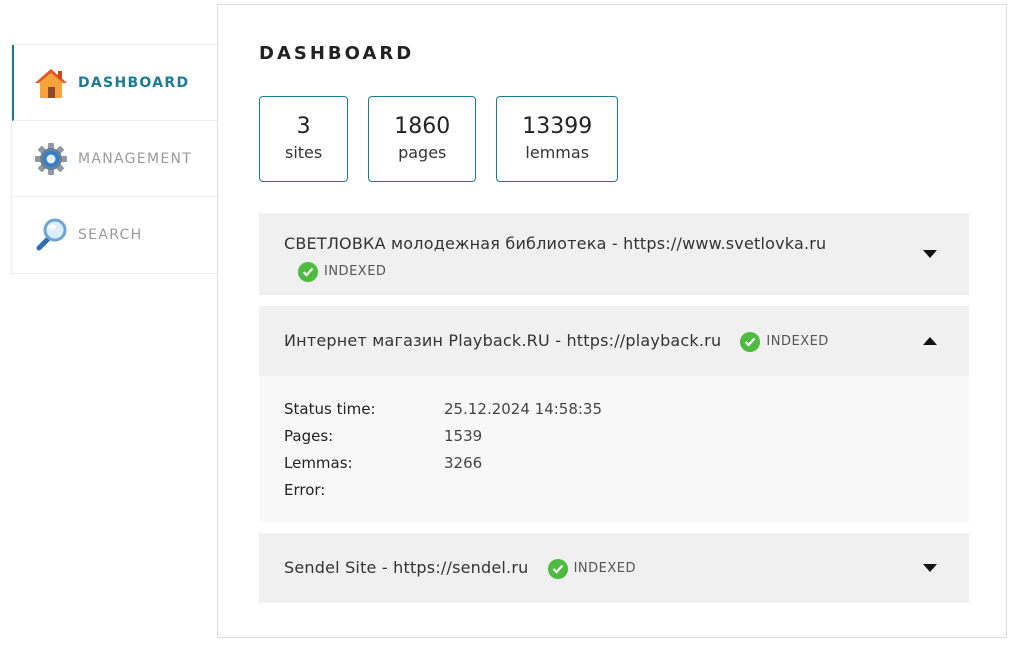  I want to click on stat-lemmas: 13399 lemmas, so click(557, 139).